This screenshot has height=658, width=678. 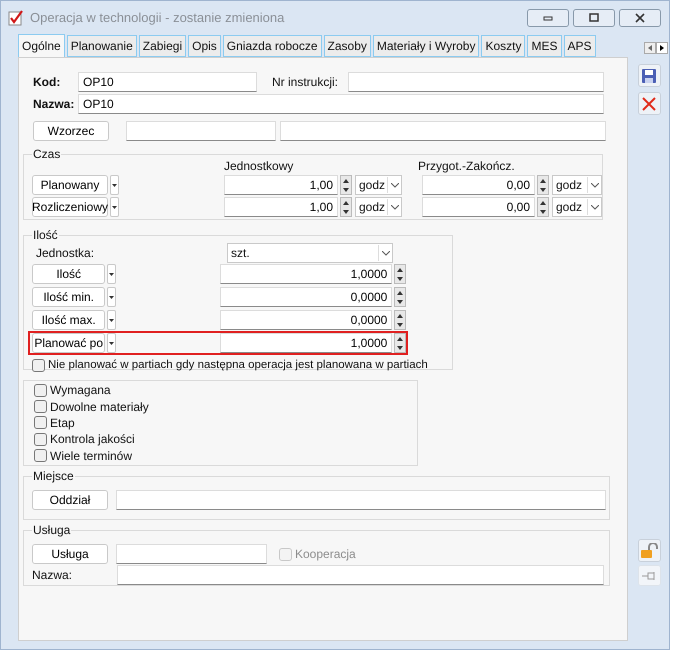 I want to click on maximize-button, so click(x=594, y=18).